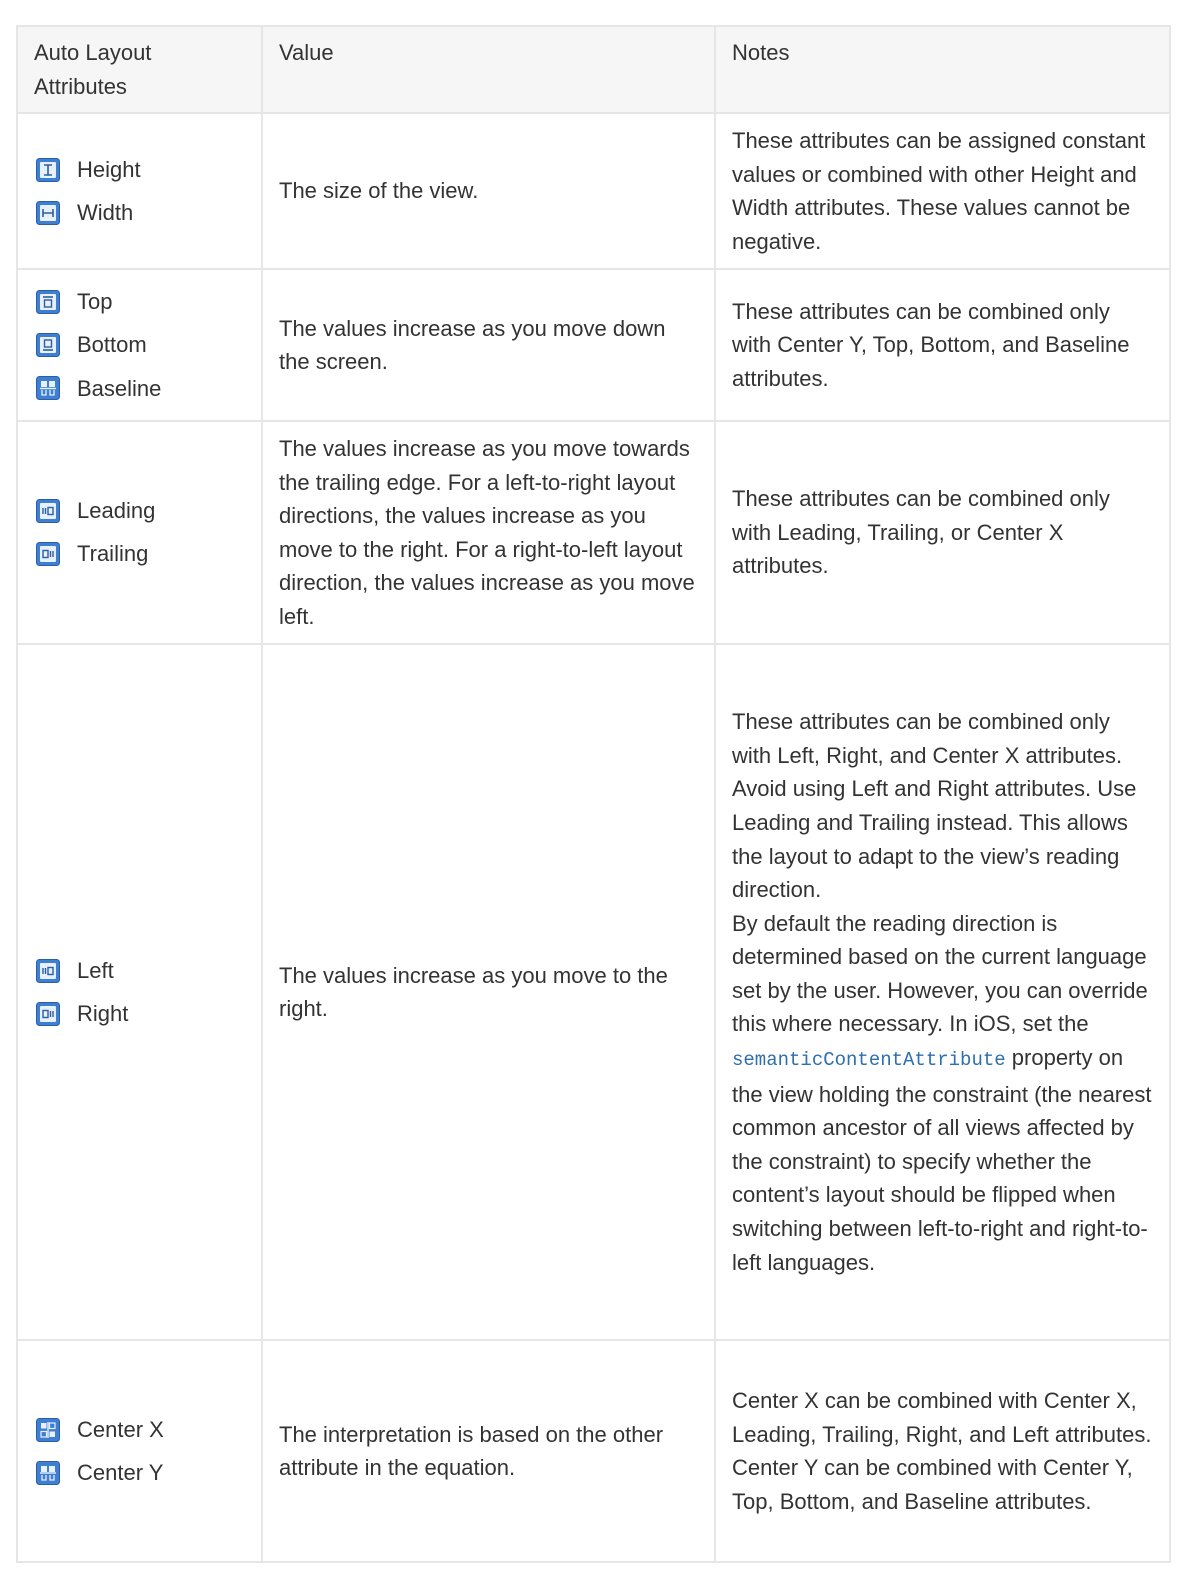 The image size is (1200, 1580). Describe the element at coordinates (48, 388) in the screenshot. I see `baseline-icon` at that location.